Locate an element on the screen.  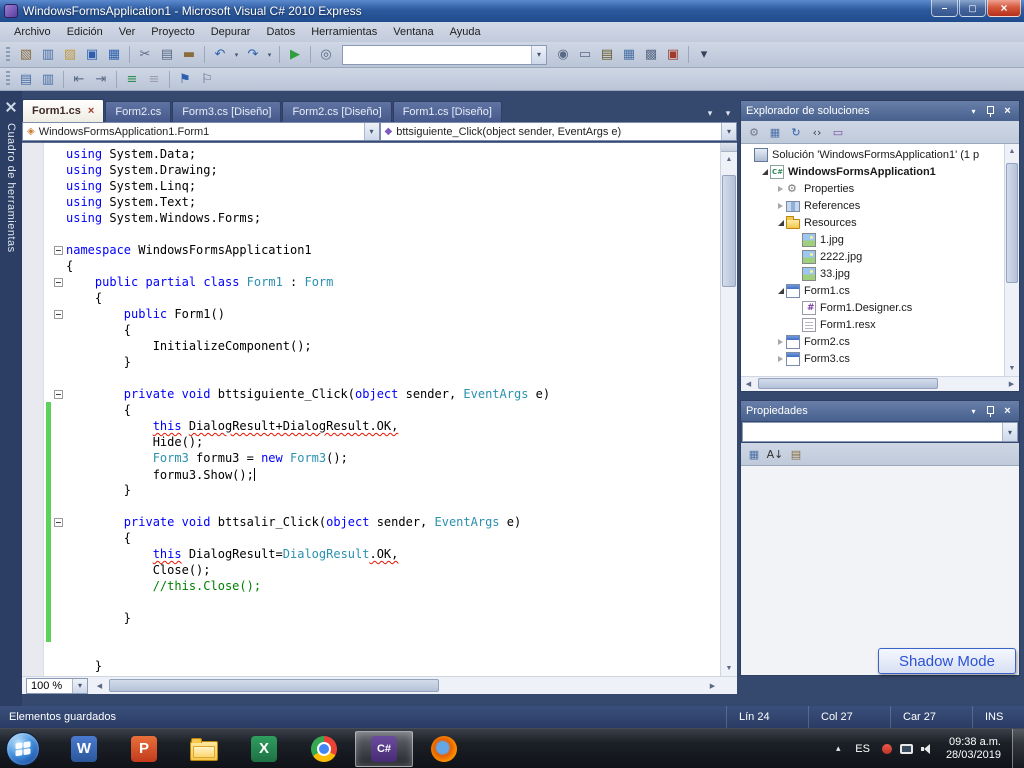
properties-window-icon: ▦ is located at coordinates (629, 55).